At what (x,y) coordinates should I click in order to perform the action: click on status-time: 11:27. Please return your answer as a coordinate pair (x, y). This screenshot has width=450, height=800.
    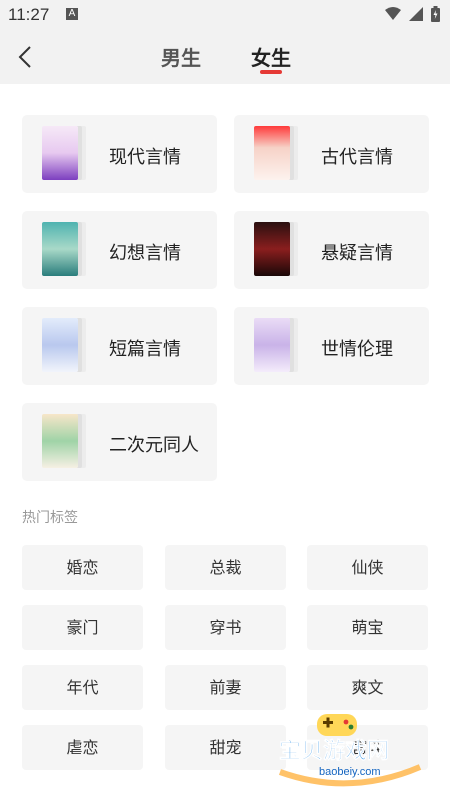
    Looking at the image, I should click on (29, 14).